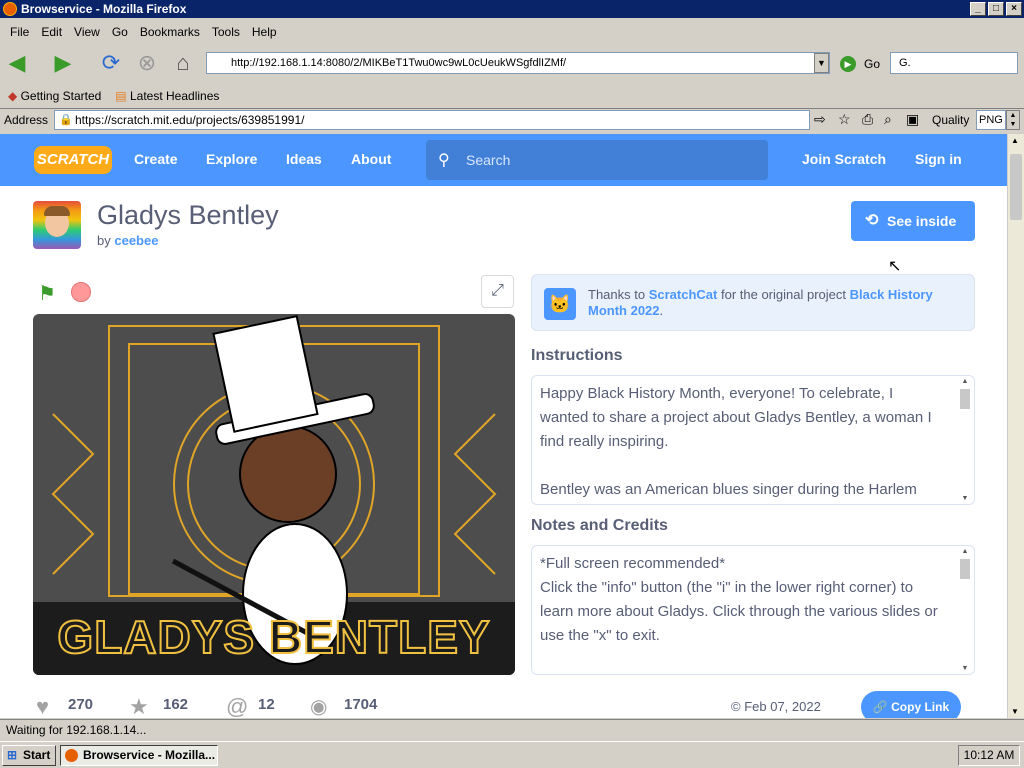 The height and width of the screenshot is (768, 1024). I want to click on bookmark-star-icon: ☆, so click(844, 119).